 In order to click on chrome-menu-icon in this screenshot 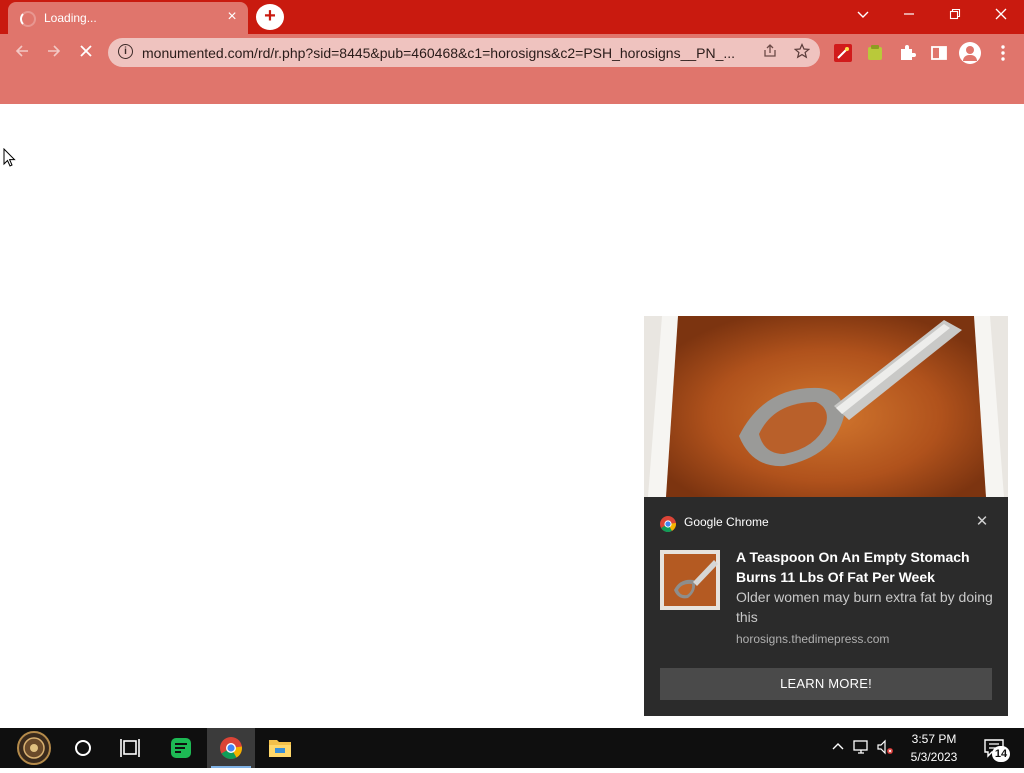, I will do `click(1003, 53)`.